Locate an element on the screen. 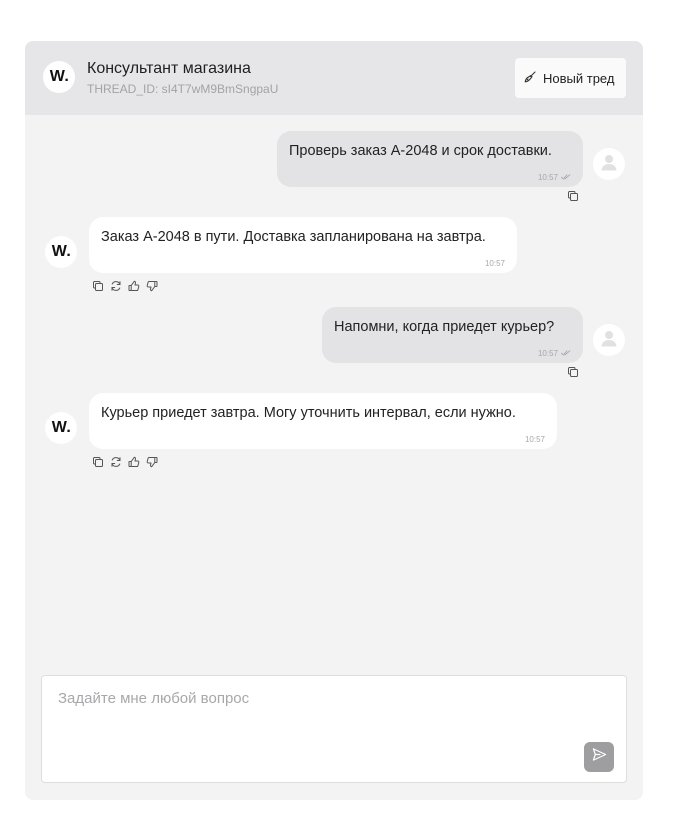 The width and height of the screenshot is (674, 840). brand-logo: W. is located at coordinates (59, 77).